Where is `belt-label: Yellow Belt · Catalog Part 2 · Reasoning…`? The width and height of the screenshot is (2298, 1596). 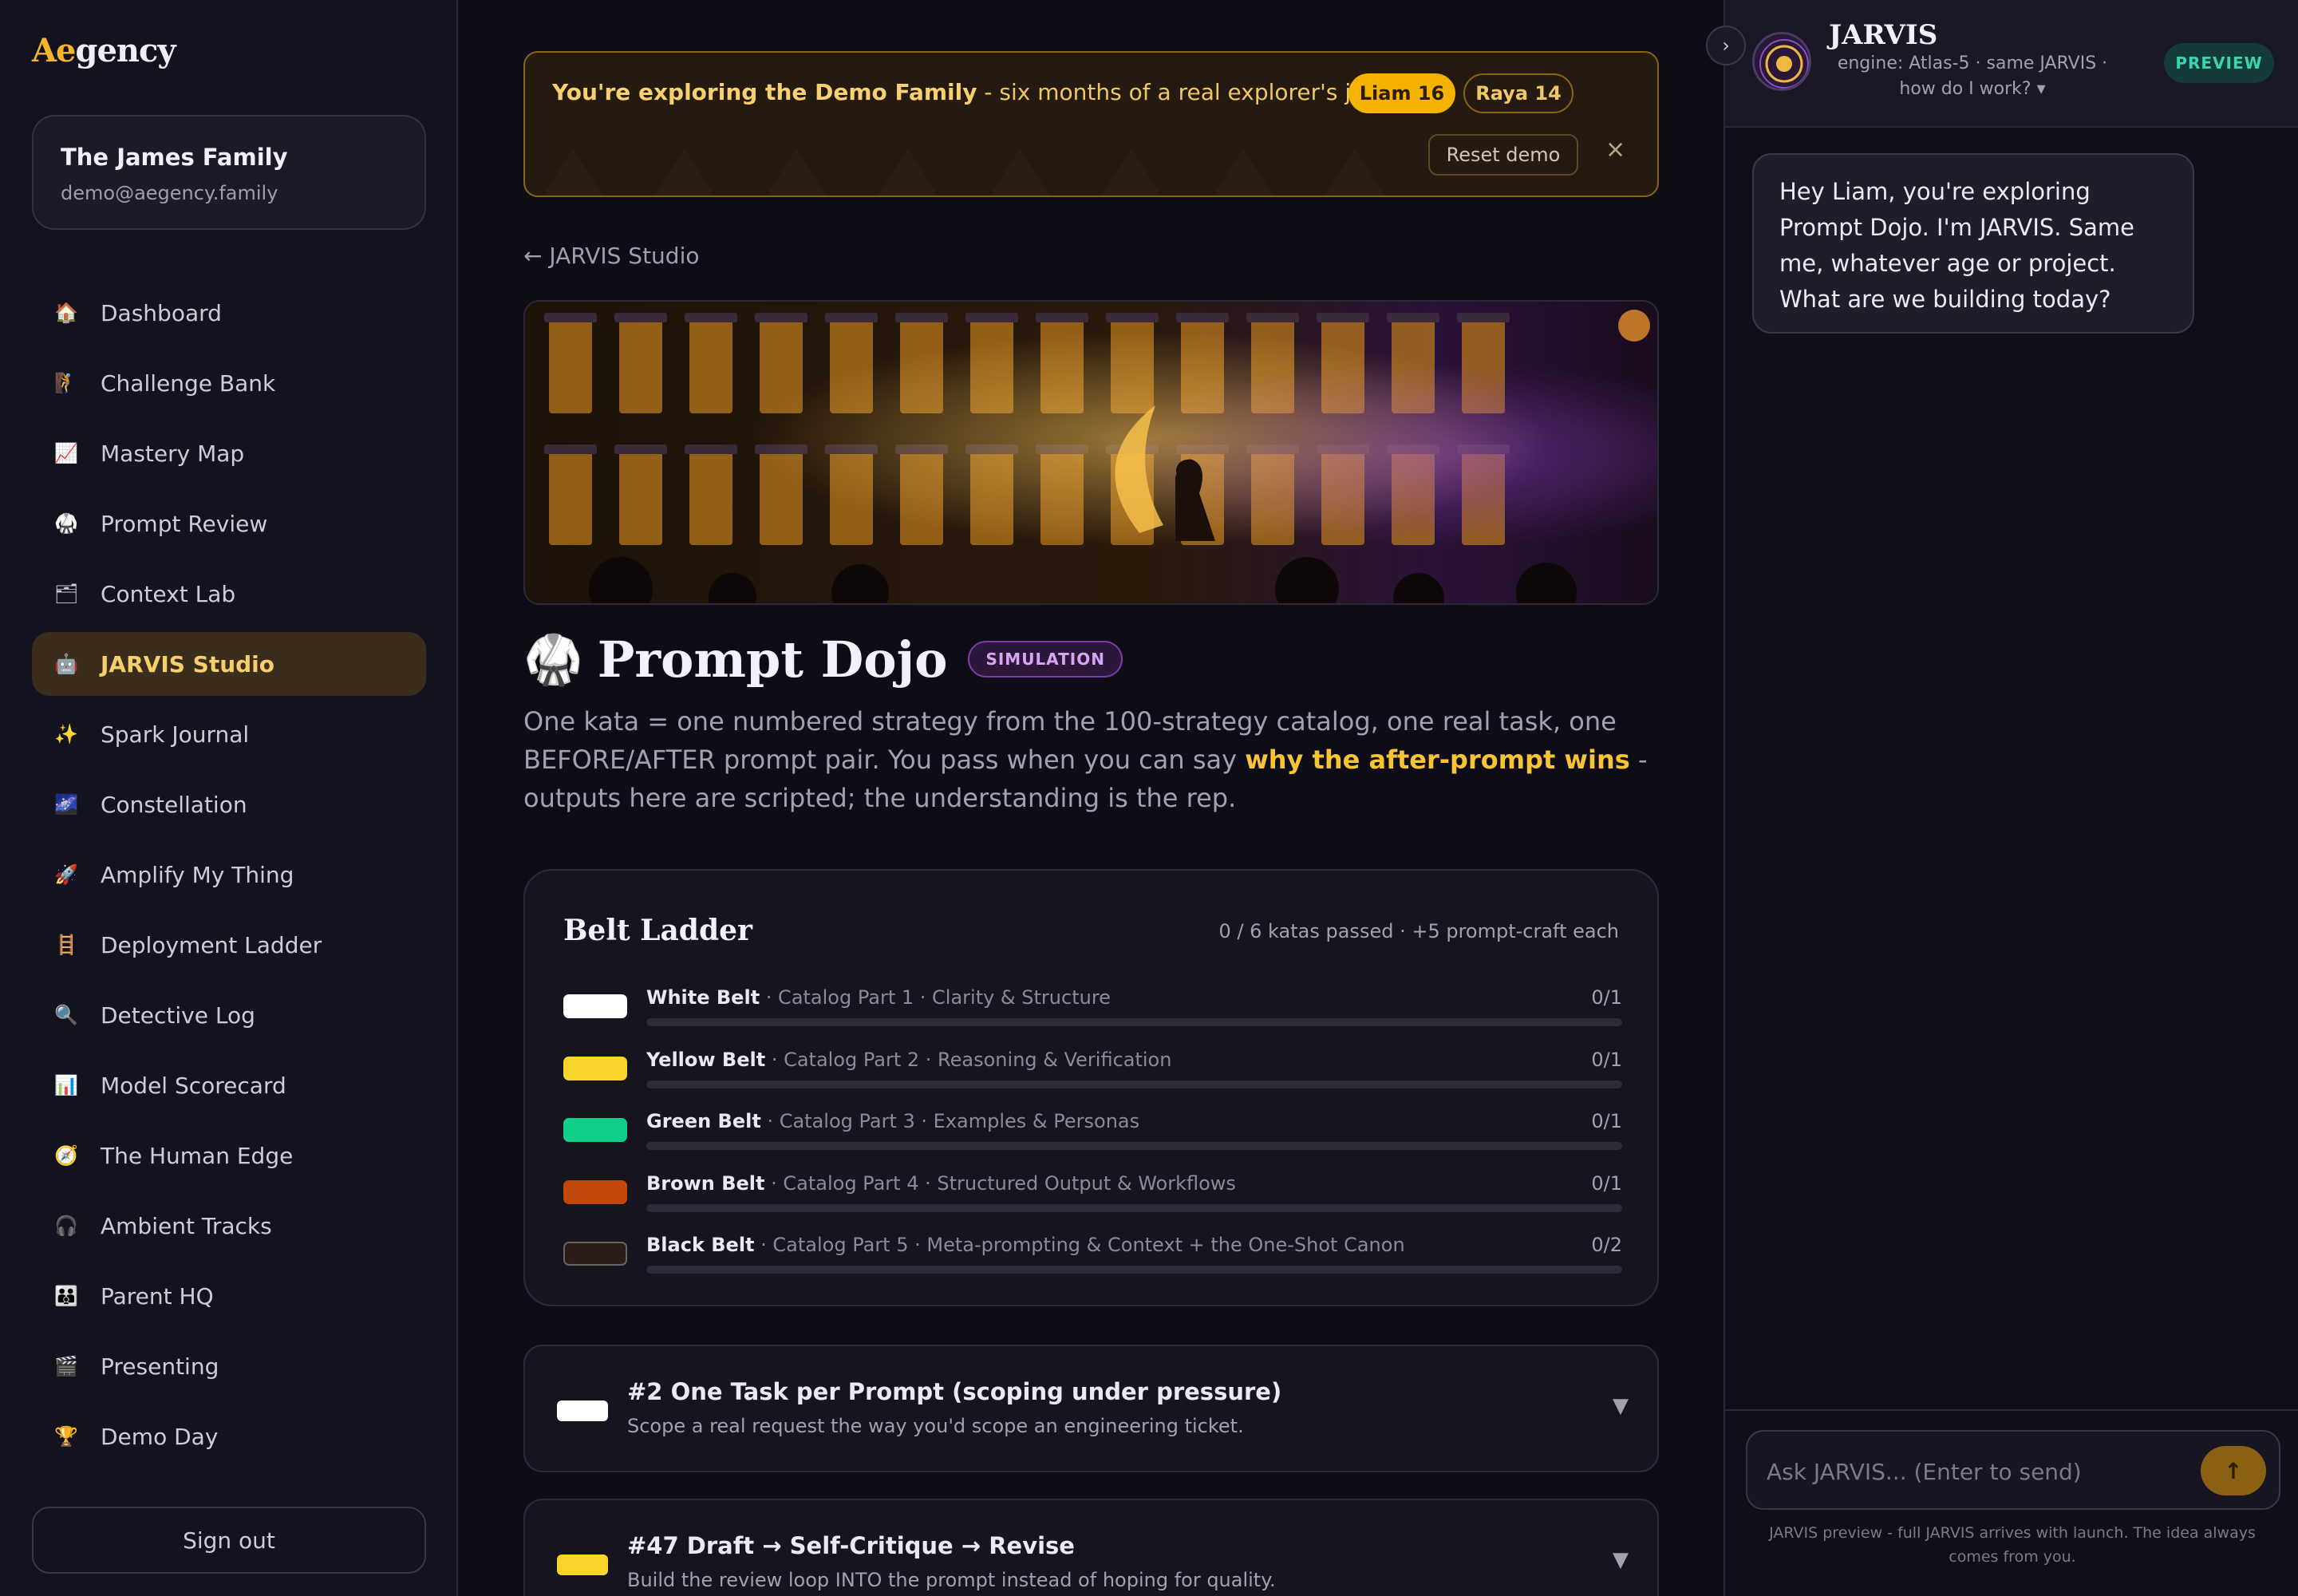 belt-label: Yellow Belt · Catalog Part 2 · Reasoning… is located at coordinates (908, 1060).